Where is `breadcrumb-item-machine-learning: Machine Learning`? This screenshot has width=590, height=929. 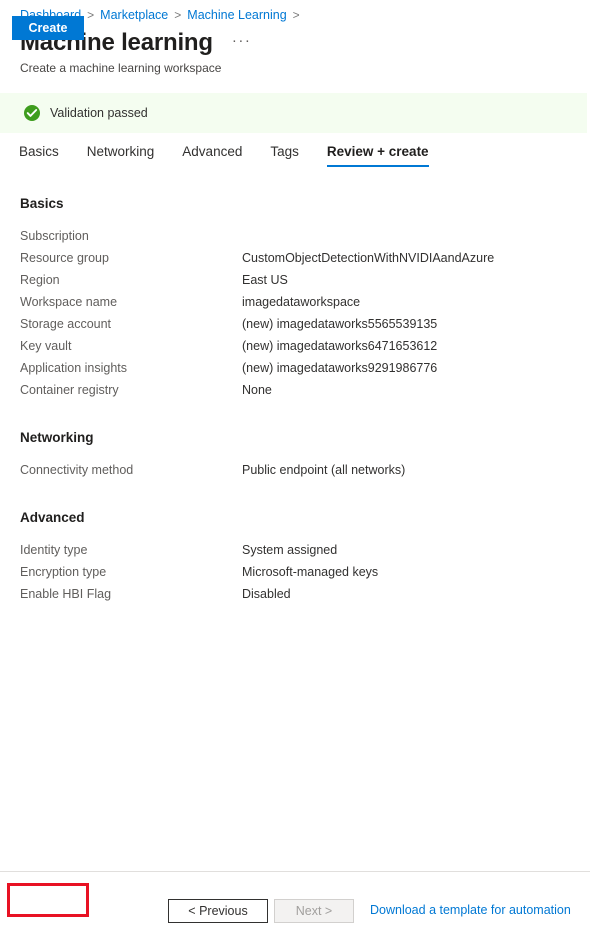
breadcrumb-item-machine-learning: Machine Learning is located at coordinates (236, 15).